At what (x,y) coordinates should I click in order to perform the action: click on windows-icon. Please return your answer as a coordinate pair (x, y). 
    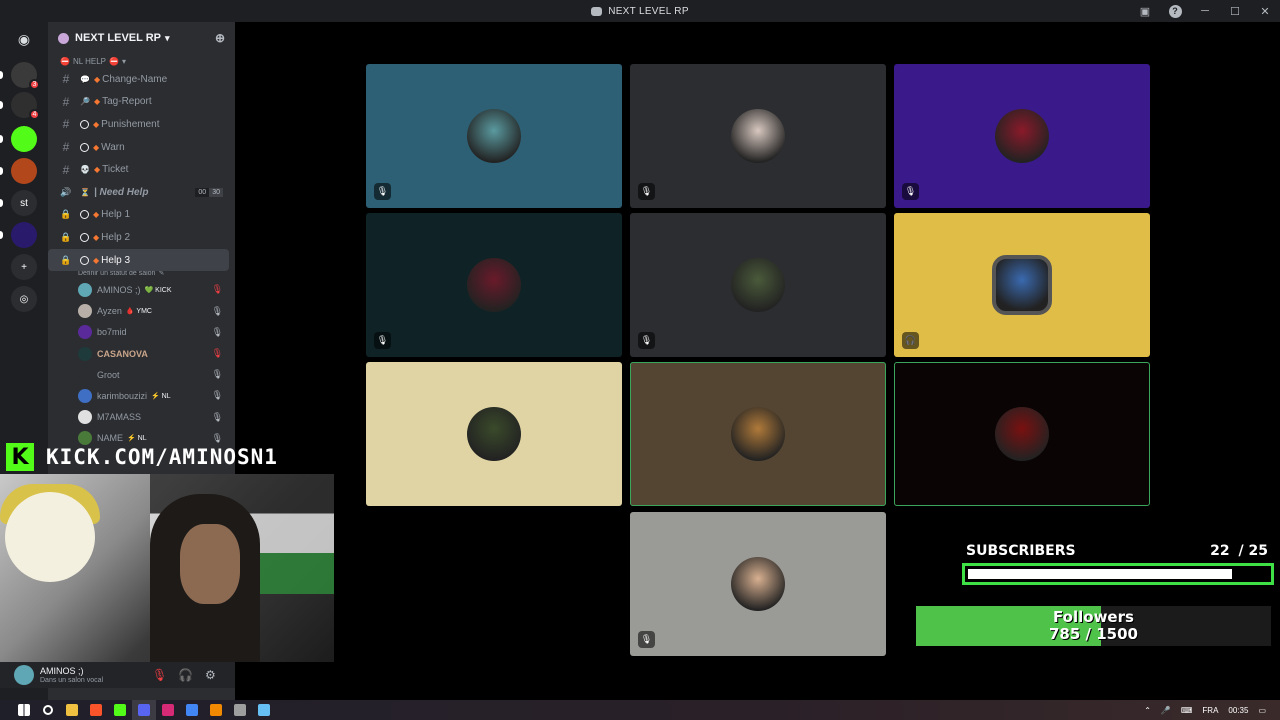
    Looking at the image, I should click on (24, 710).